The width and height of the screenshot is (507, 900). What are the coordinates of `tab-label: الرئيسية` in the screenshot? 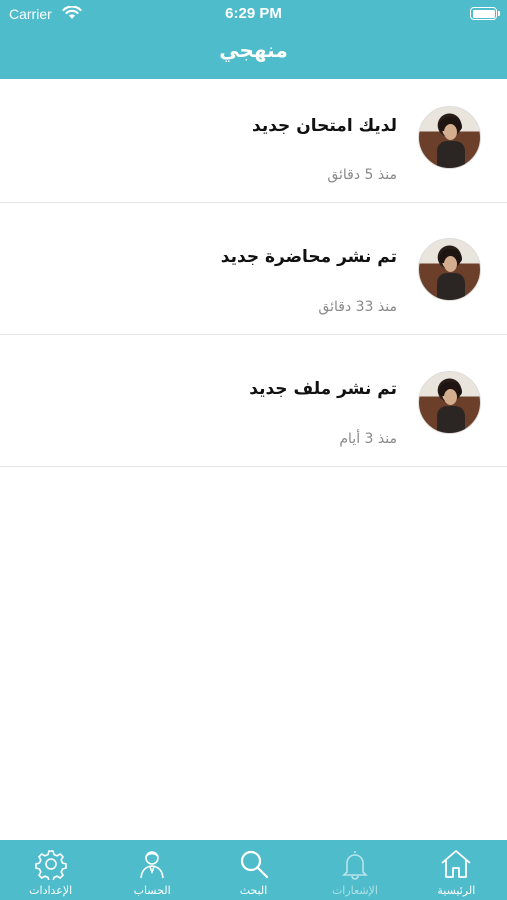 It's located at (456, 890).